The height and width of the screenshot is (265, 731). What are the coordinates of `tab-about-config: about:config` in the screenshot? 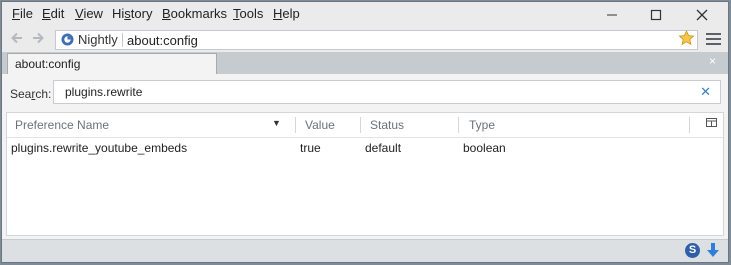 It's located at (112, 63).